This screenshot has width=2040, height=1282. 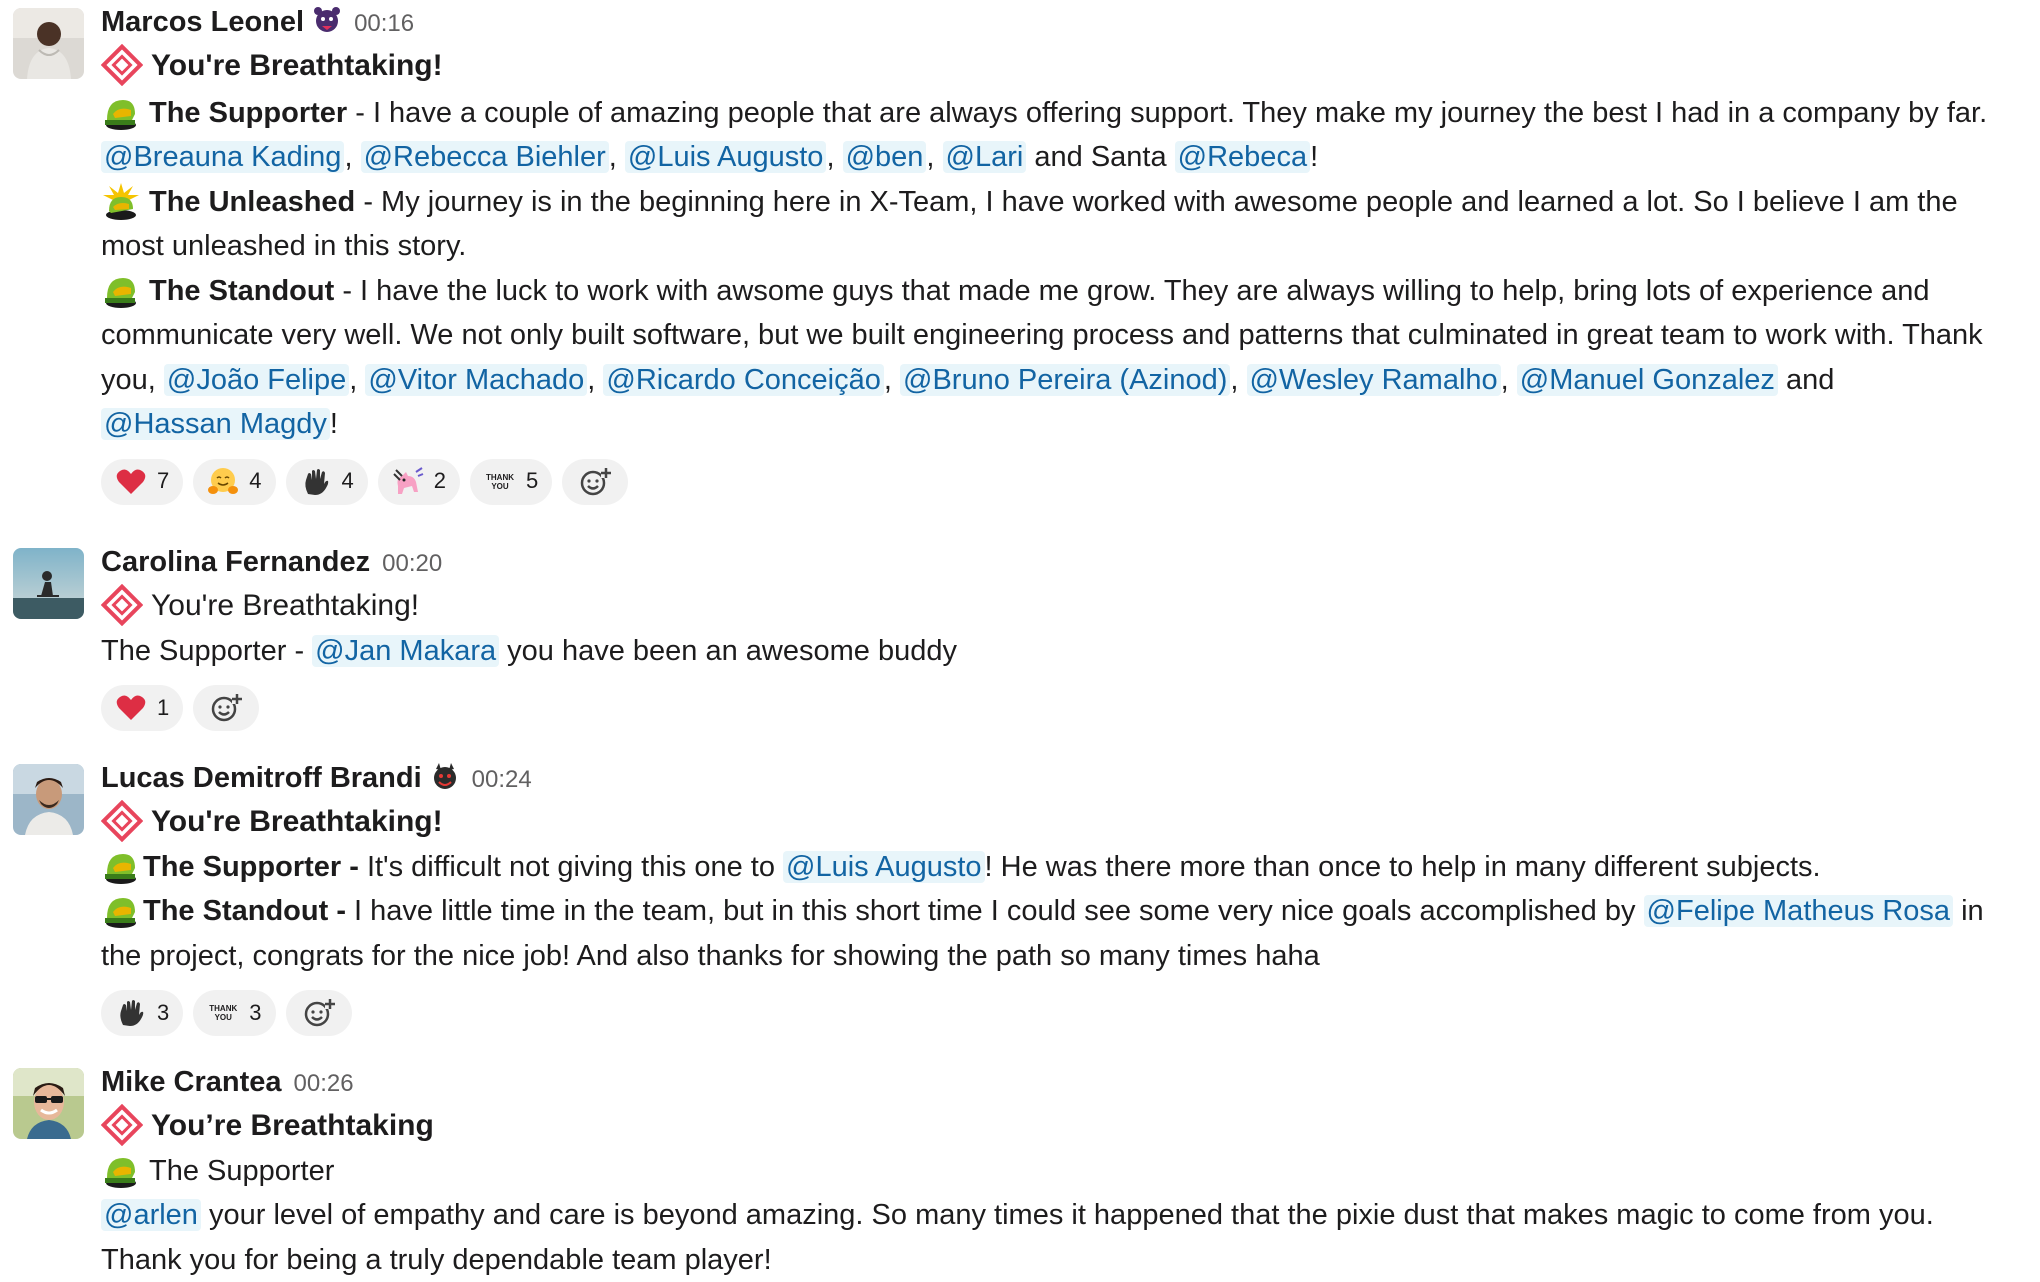 What do you see at coordinates (1058, 1013) in the screenshot?
I see `reactions-bar: 3 THANK YOU 3` at bounding box center [1058, 1013].